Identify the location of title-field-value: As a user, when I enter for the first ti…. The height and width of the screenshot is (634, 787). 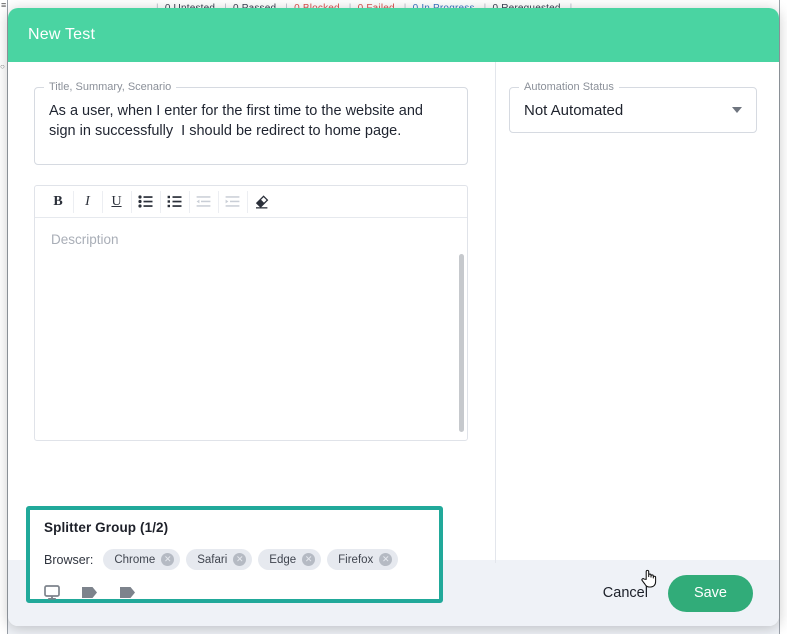
(251, 121).